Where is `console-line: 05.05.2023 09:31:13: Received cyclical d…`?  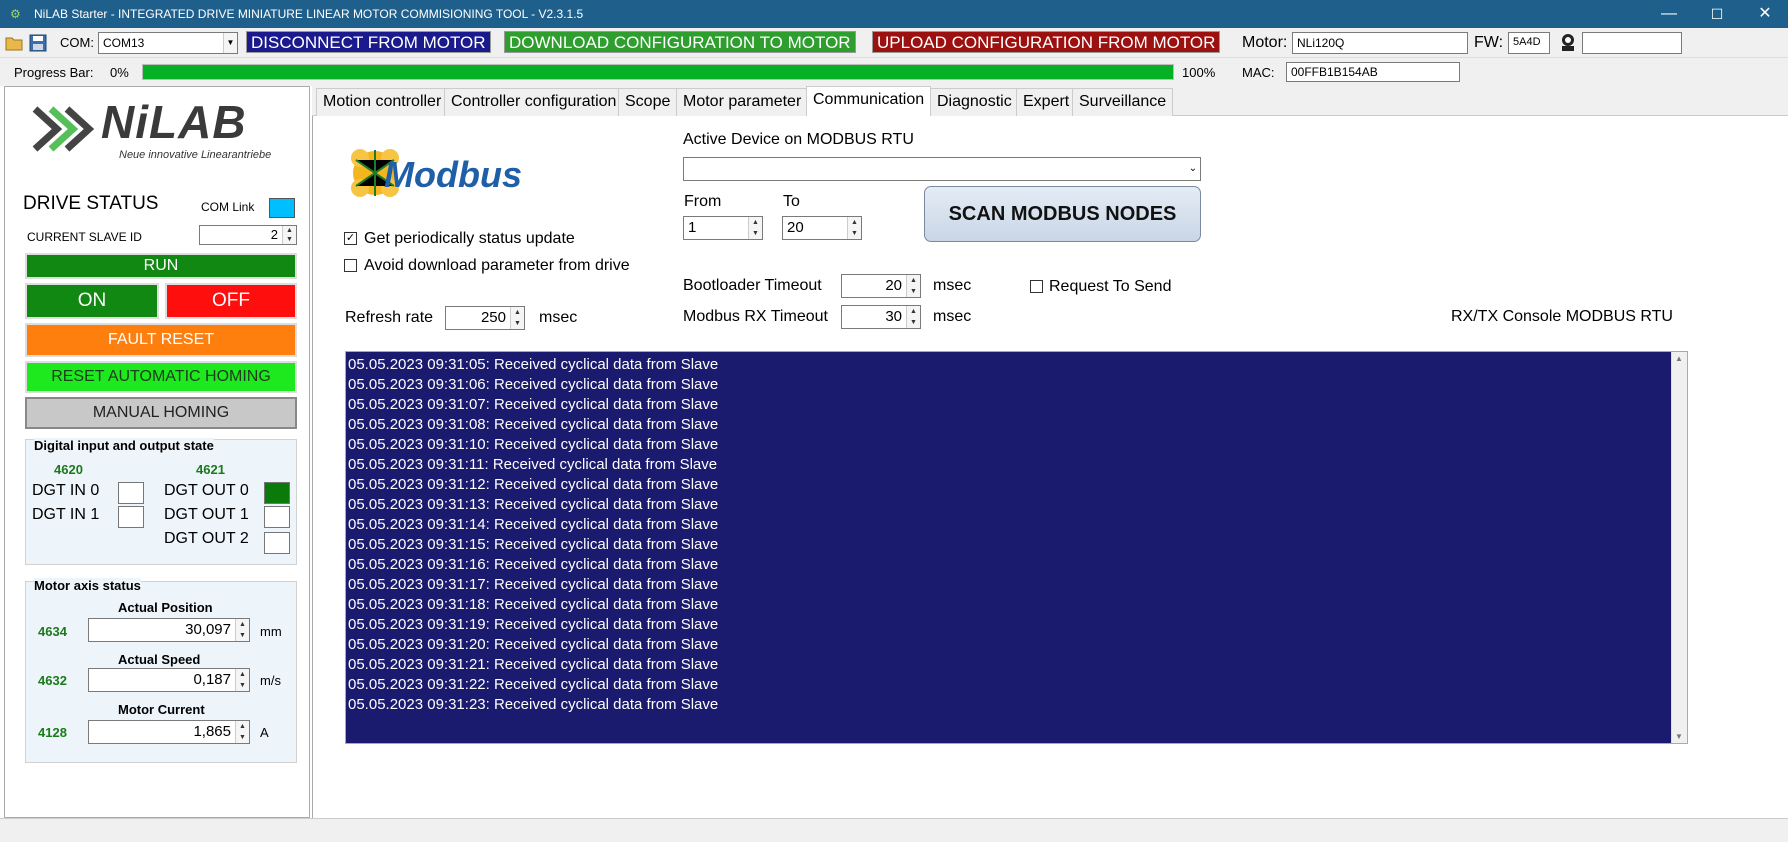
console-line: 05.05.2023 09:31:13: Received cyclical d… is located at coordinates (533, 504).